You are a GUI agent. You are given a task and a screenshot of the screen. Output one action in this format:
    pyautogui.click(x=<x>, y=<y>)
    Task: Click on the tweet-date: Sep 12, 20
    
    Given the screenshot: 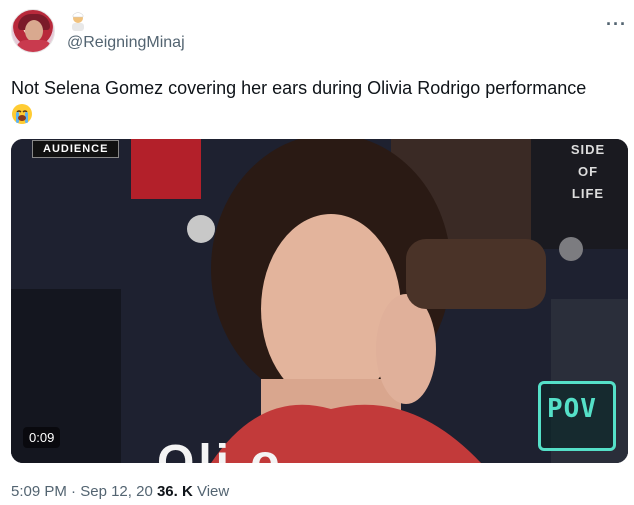 What is the action you would take?
    pyautogui.click(x=116, y=491)
    